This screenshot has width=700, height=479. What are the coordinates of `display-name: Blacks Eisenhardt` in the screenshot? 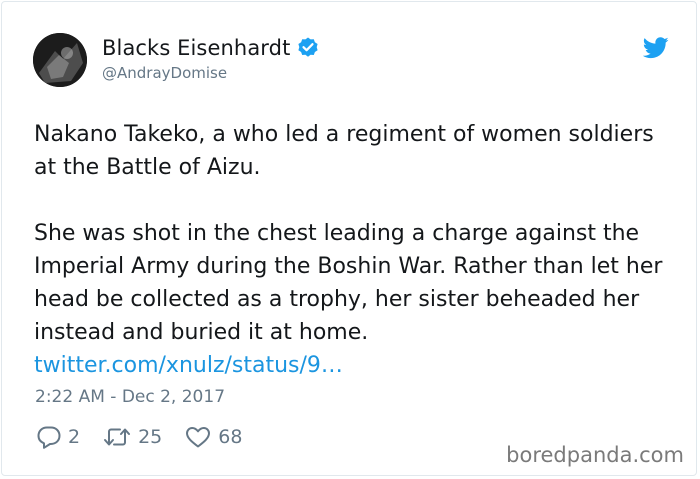 It's located at (196, 48).